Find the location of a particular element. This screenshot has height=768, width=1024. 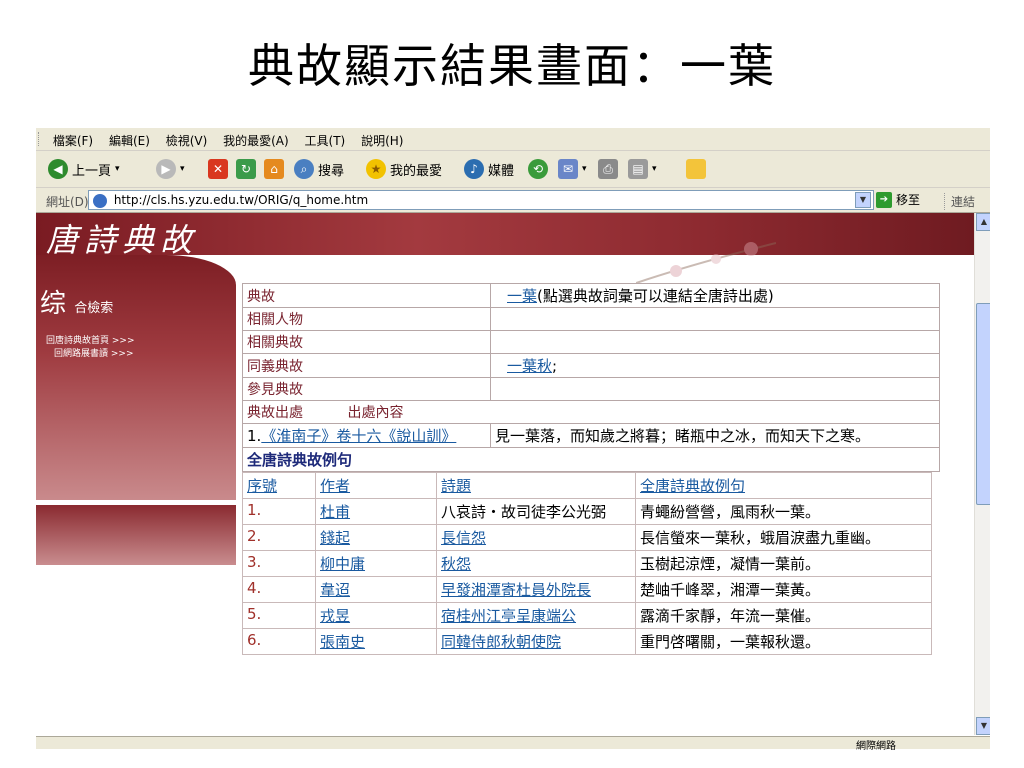

cell-author-link: 戎昱 is located at coordinates (335, 616).